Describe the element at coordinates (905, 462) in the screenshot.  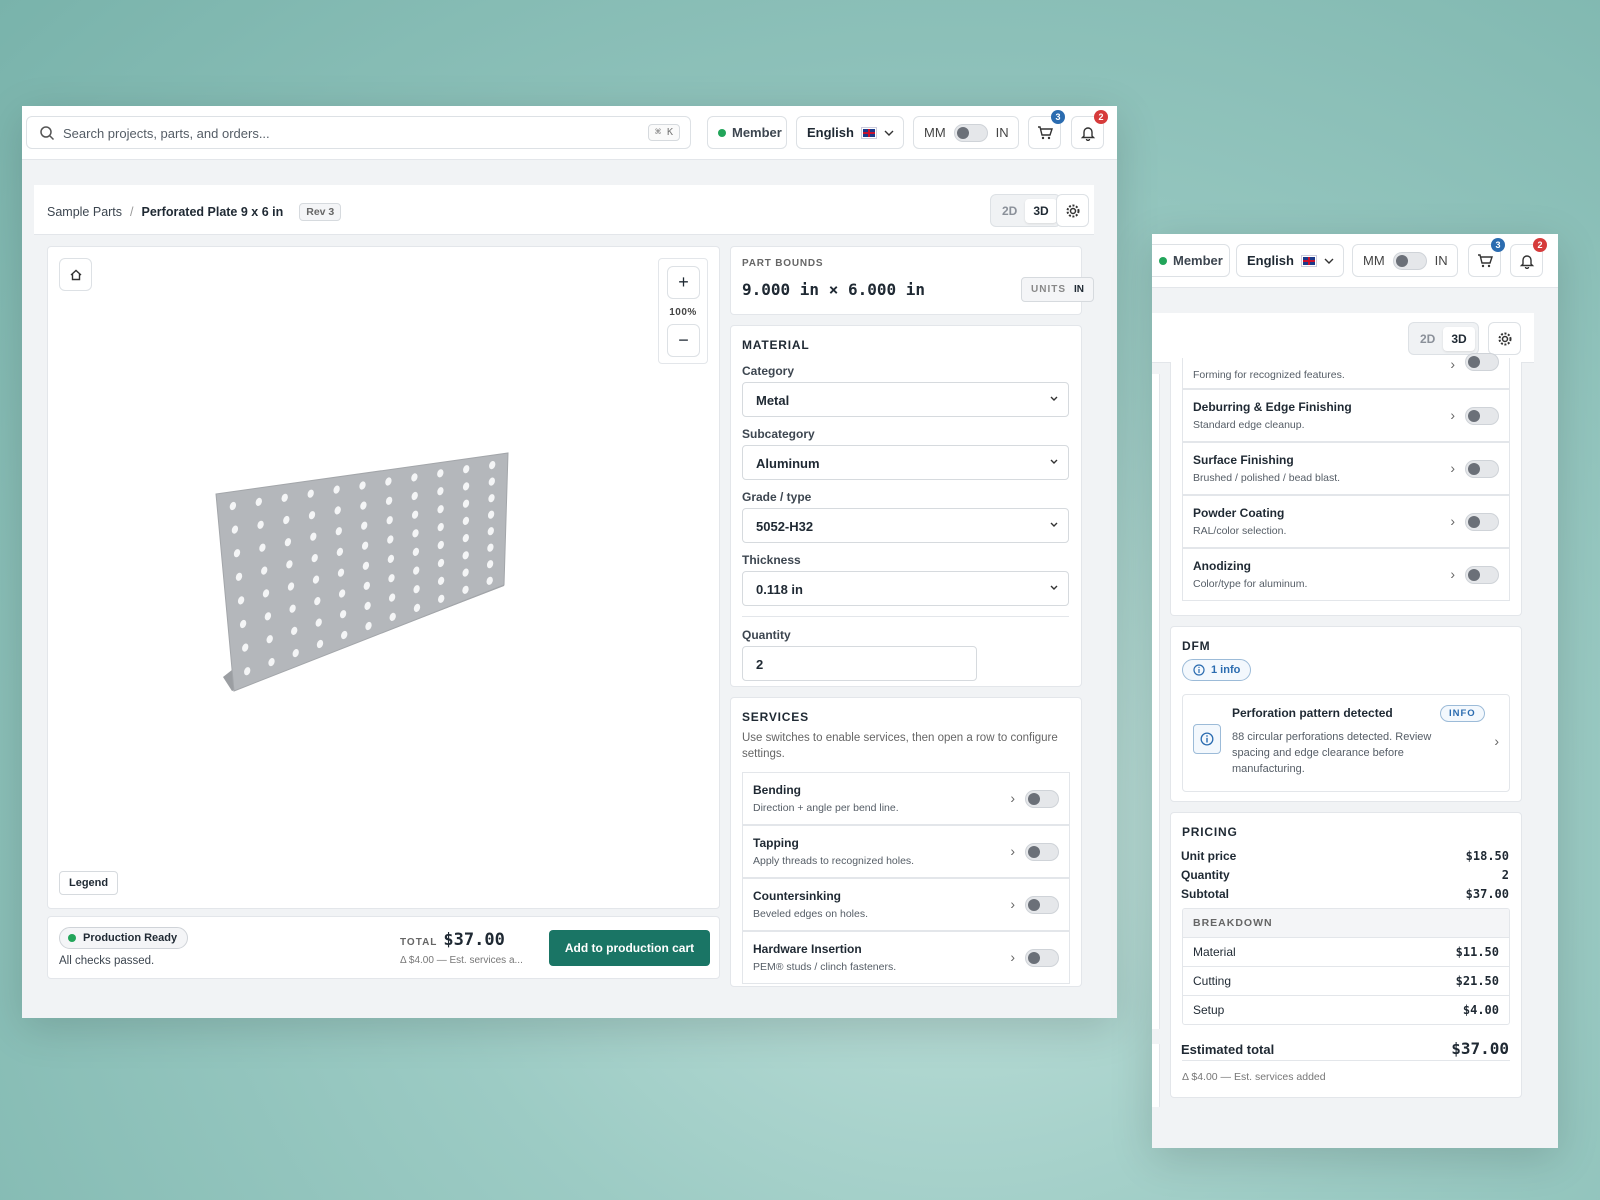
I see `subcategory-select: Aluminum` at that location.